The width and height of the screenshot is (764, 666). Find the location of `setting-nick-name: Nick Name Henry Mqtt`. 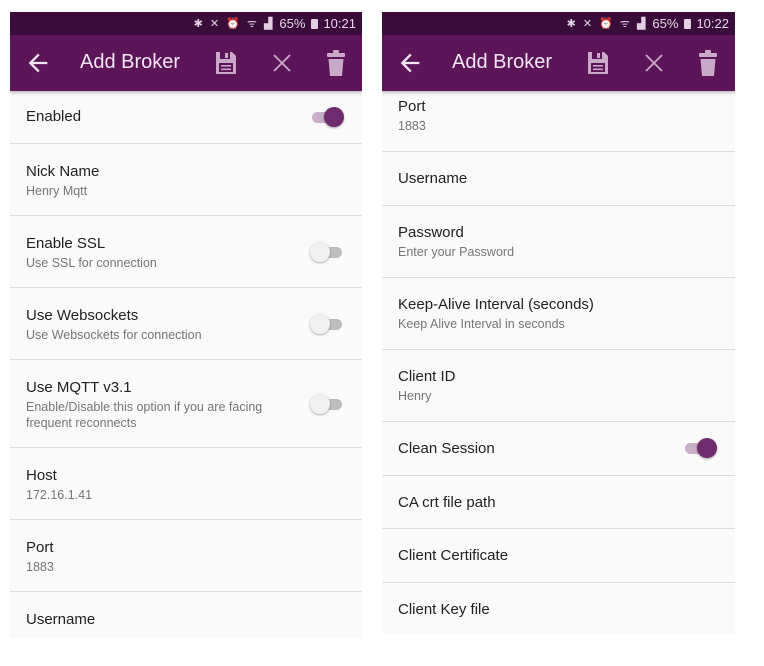

setting-nick-name: Nick Name Henry Mqtt is located at coordinates (186, 180).